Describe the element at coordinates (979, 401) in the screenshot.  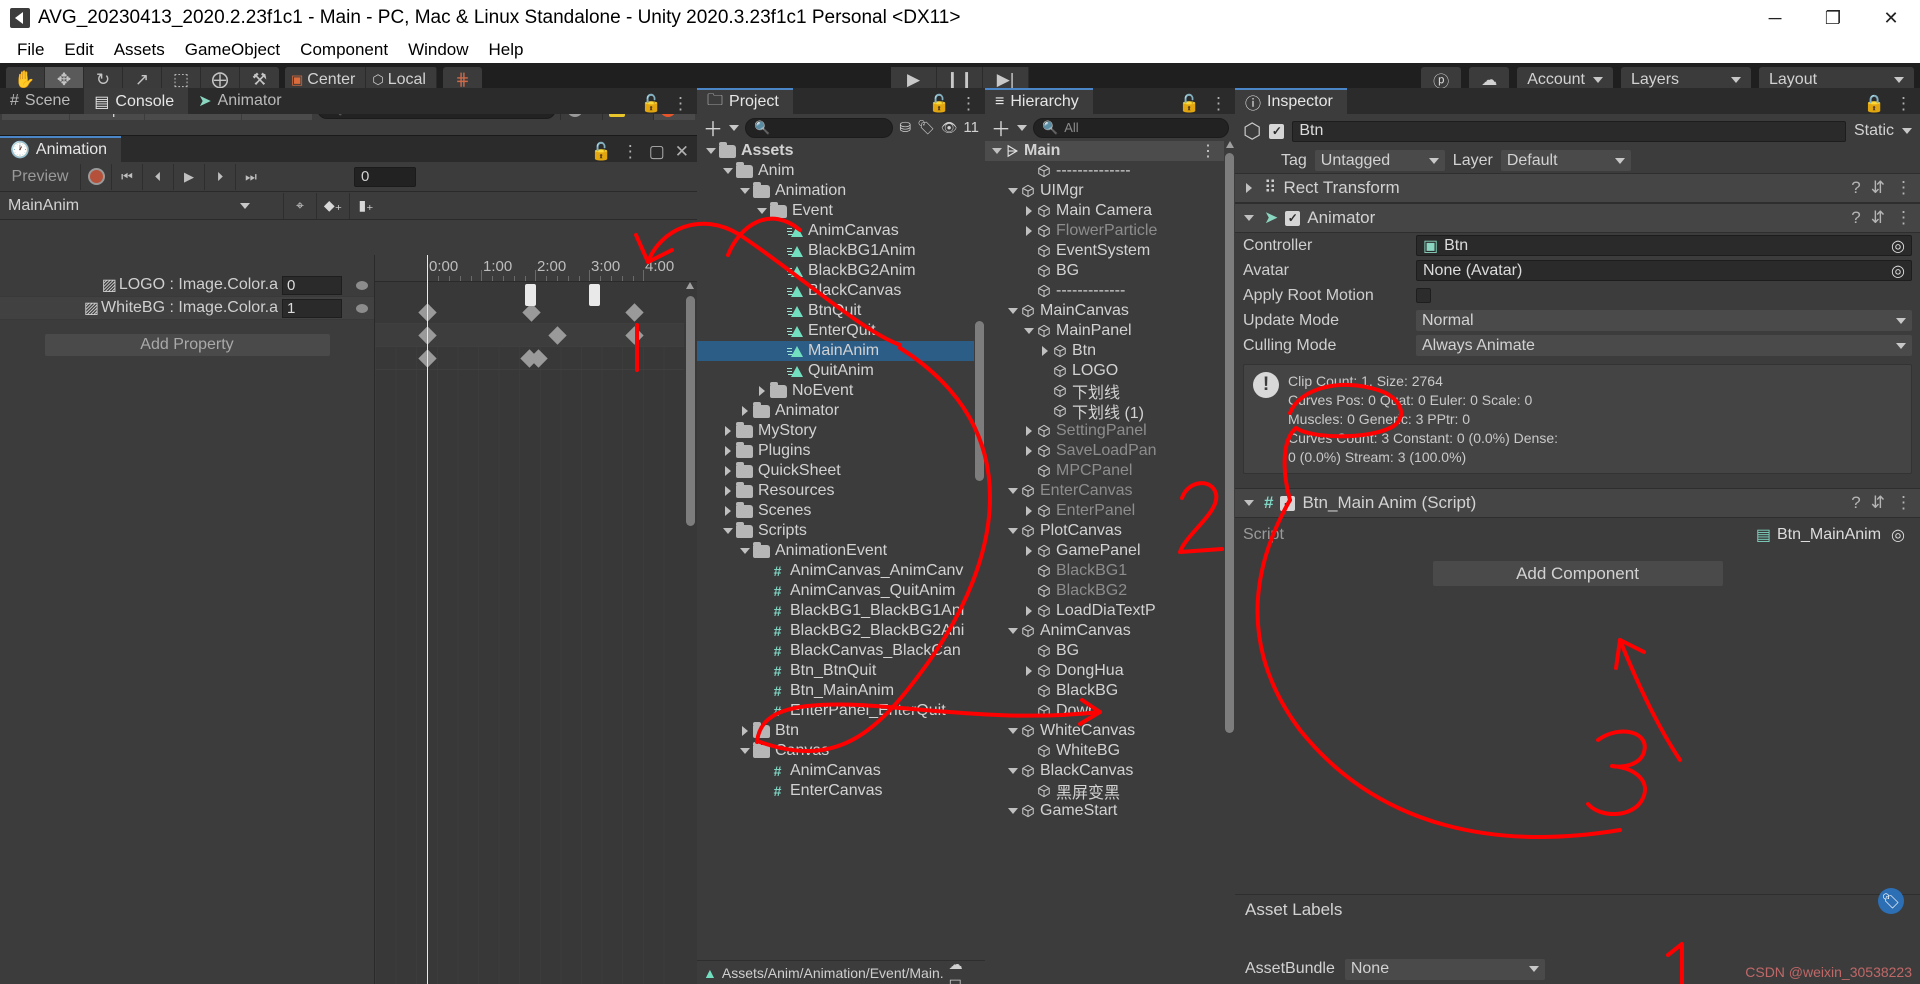
I see `project-scroll-thumb` at that location.